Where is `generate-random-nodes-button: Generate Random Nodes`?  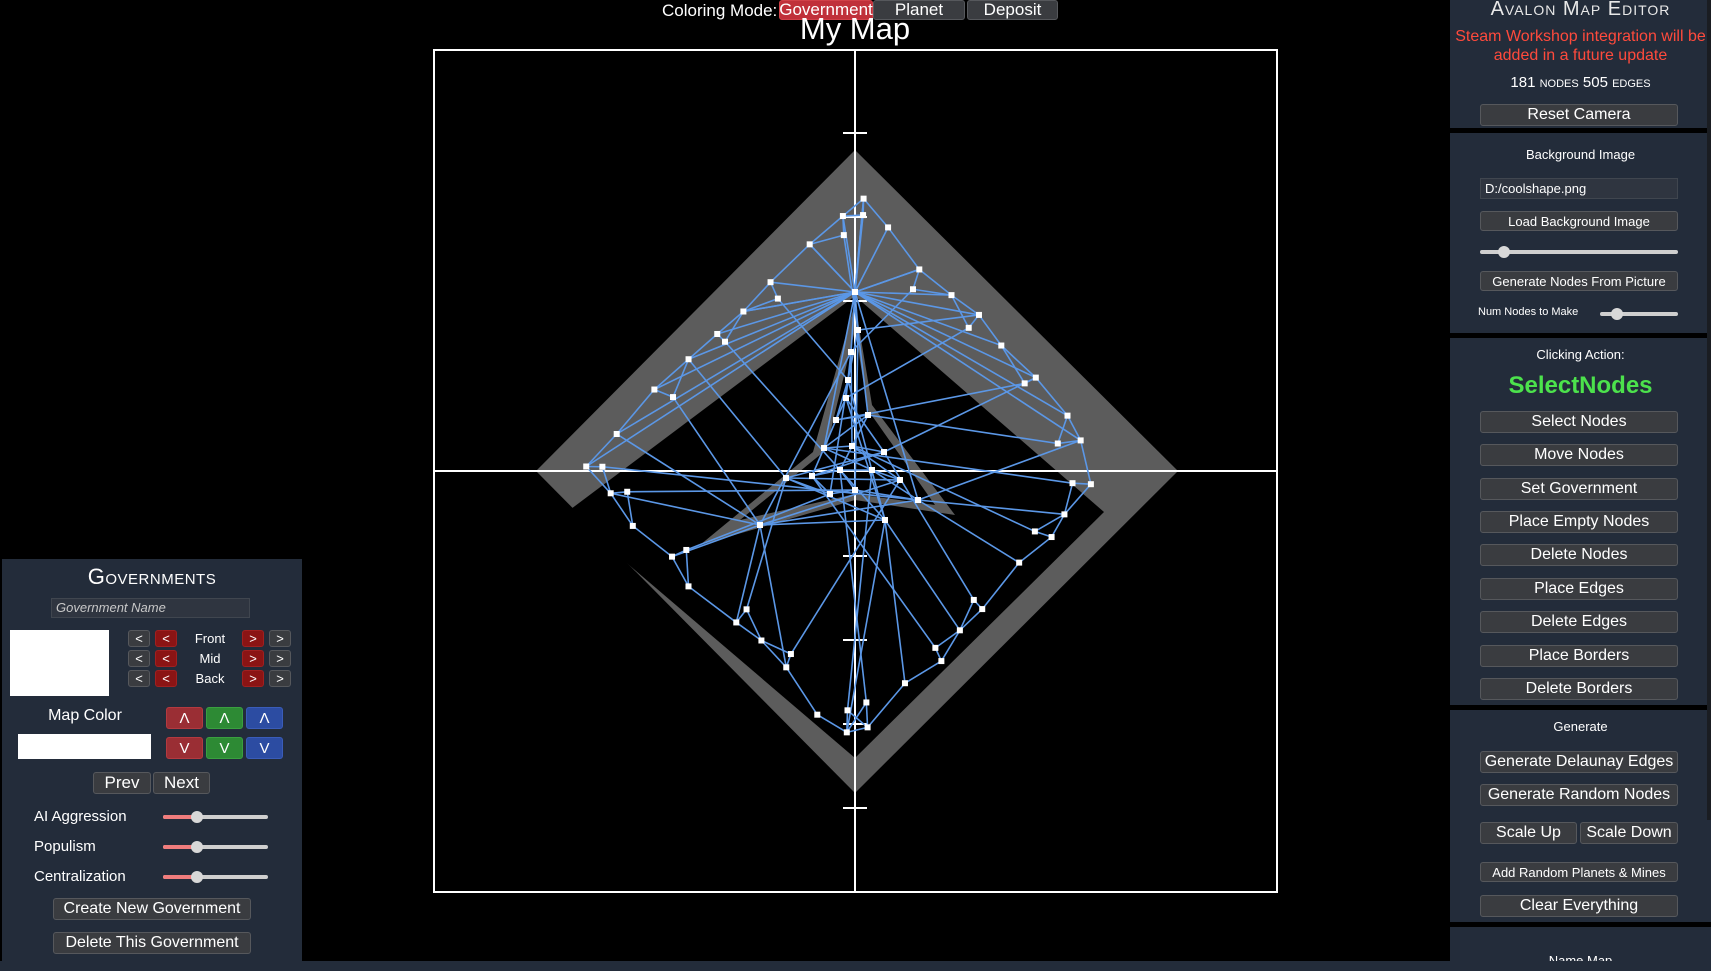 generate-random-nodes-button: Generate Random Nodes is located at coordinates (1579, 795).